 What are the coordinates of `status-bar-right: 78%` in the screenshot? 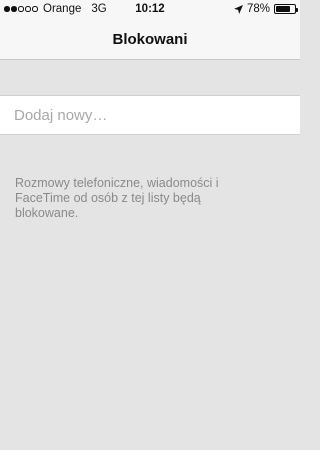 It's located at (265, 9).